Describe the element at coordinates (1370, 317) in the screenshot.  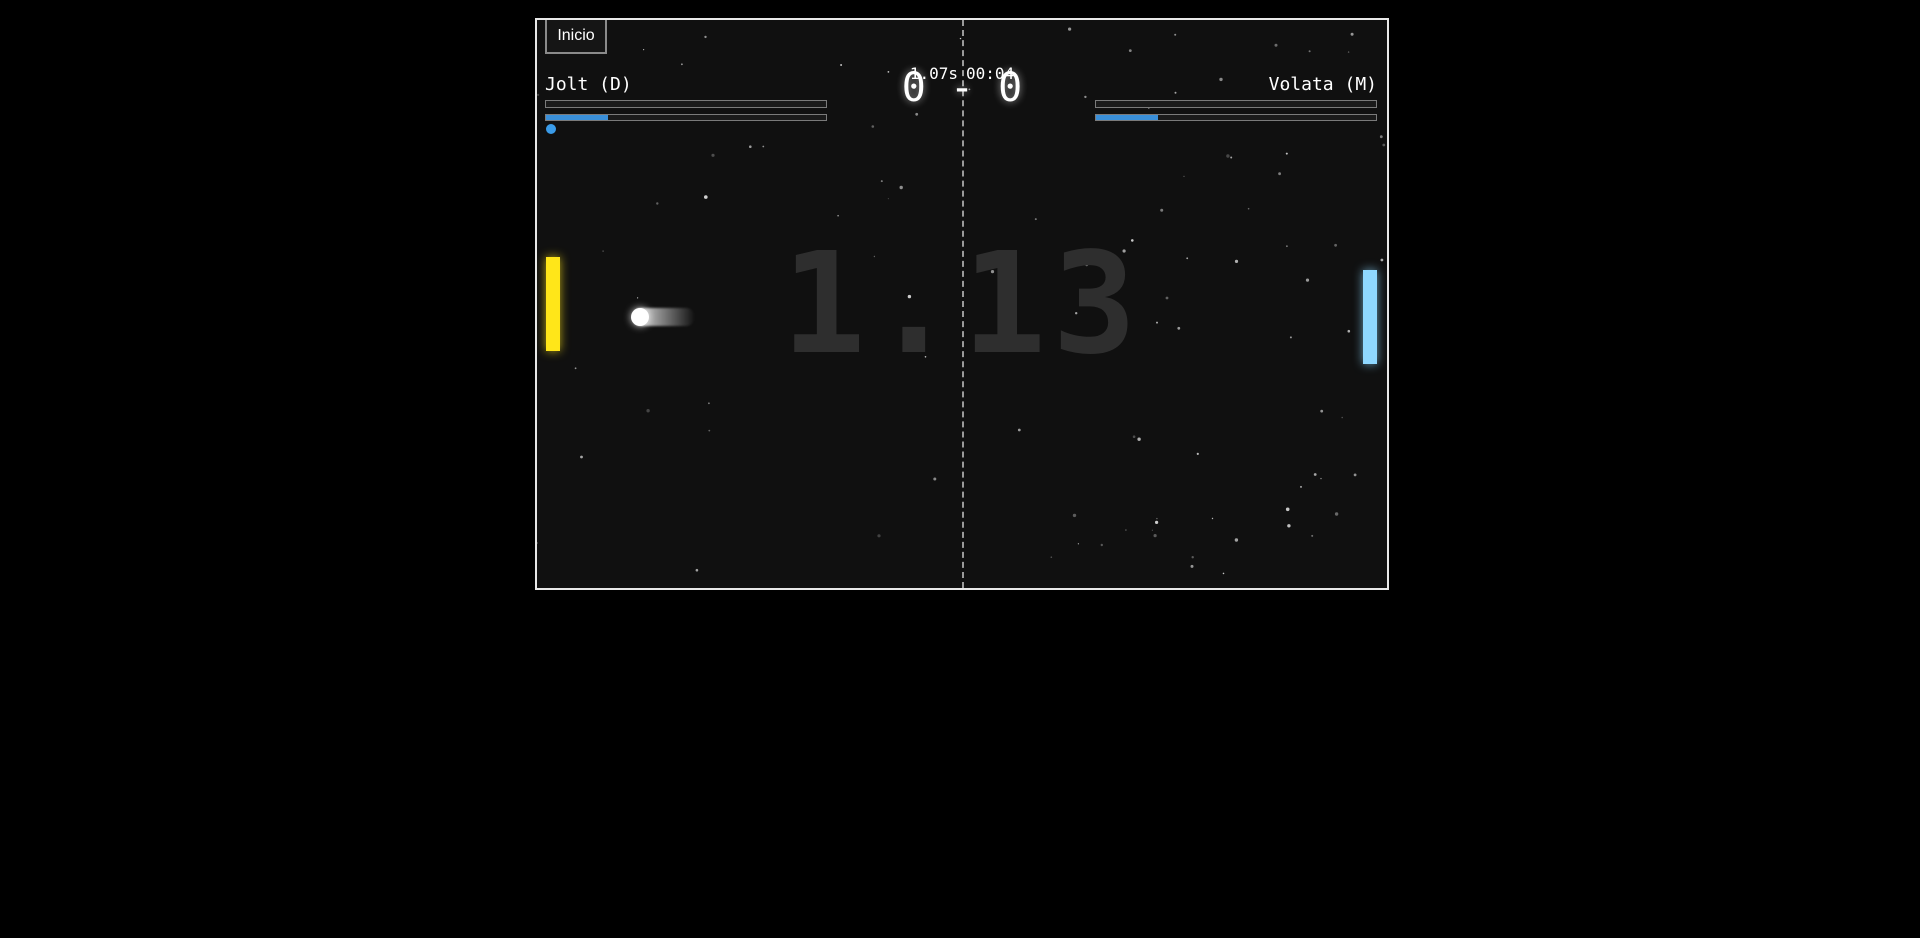
I see `right-paddle` at that location.